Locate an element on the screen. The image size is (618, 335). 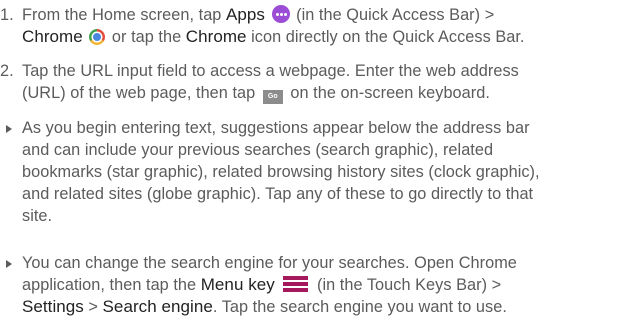
menu-key-label: Menu key is located at coordinates (237, 284).